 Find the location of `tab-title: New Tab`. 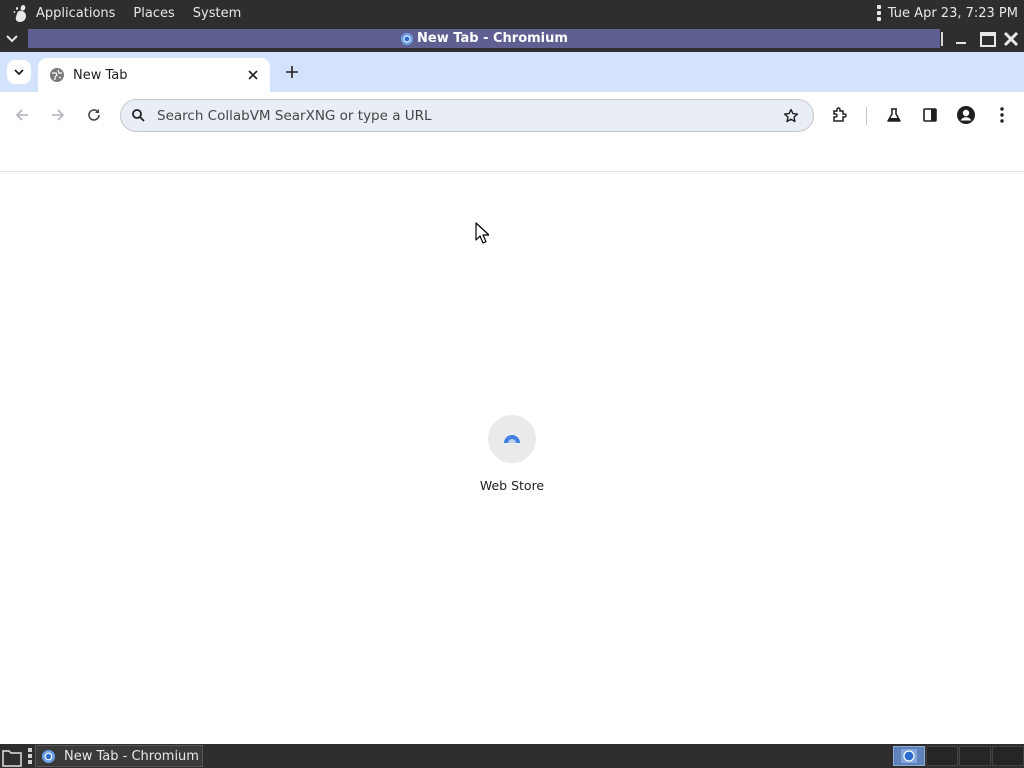

tab-title: New Tab is located at coordinates (100, 75).